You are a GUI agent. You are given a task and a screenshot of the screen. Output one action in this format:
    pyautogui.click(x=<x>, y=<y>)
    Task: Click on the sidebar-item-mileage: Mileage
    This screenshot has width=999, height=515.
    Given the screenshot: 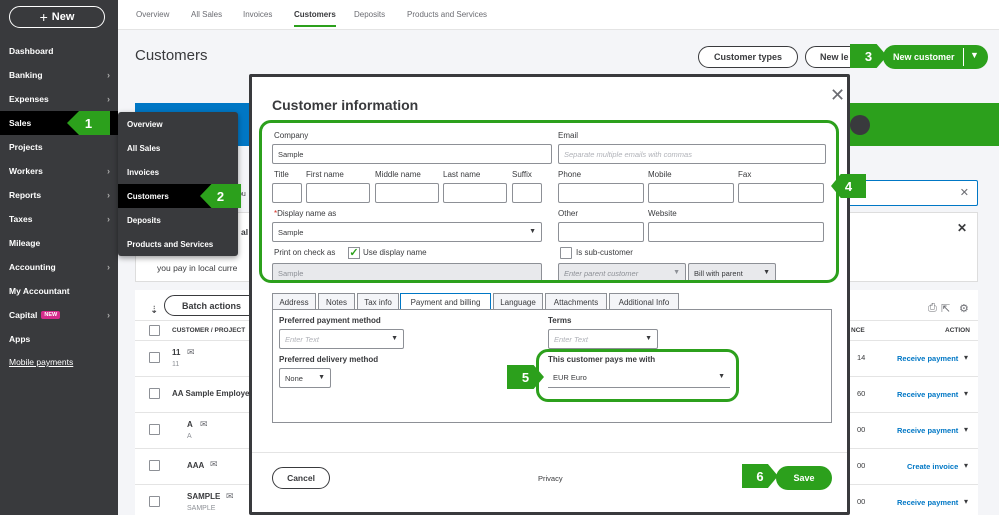 What is the action you would take?
    pyautogui.click(x=59, y=243)
    